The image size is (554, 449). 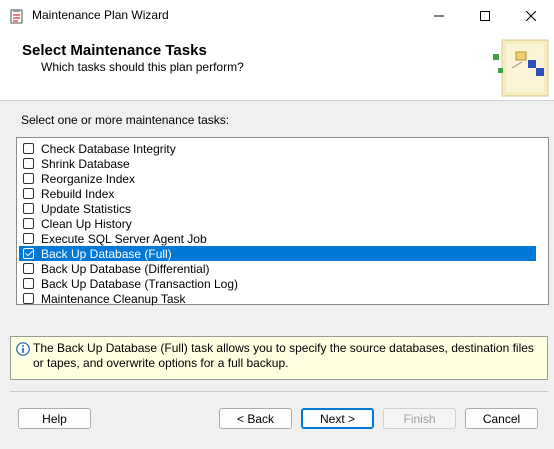 What do you see at coordinates (88, 178) in the screenshot?
I see `task-label: Reorganize Index` at bounding box center [88, 178].